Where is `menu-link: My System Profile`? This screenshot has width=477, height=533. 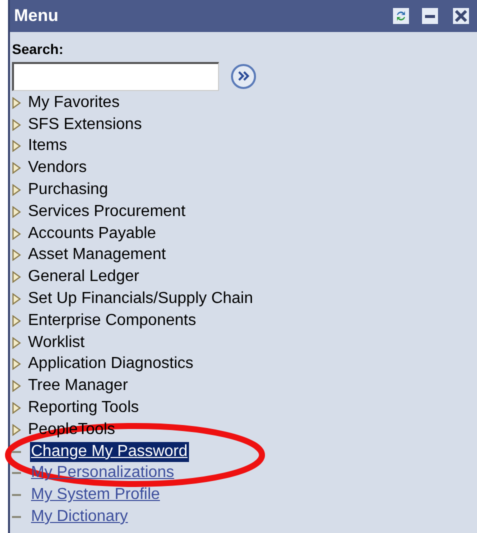
menu-link: My System Profile is located at coordinates (95, 495).